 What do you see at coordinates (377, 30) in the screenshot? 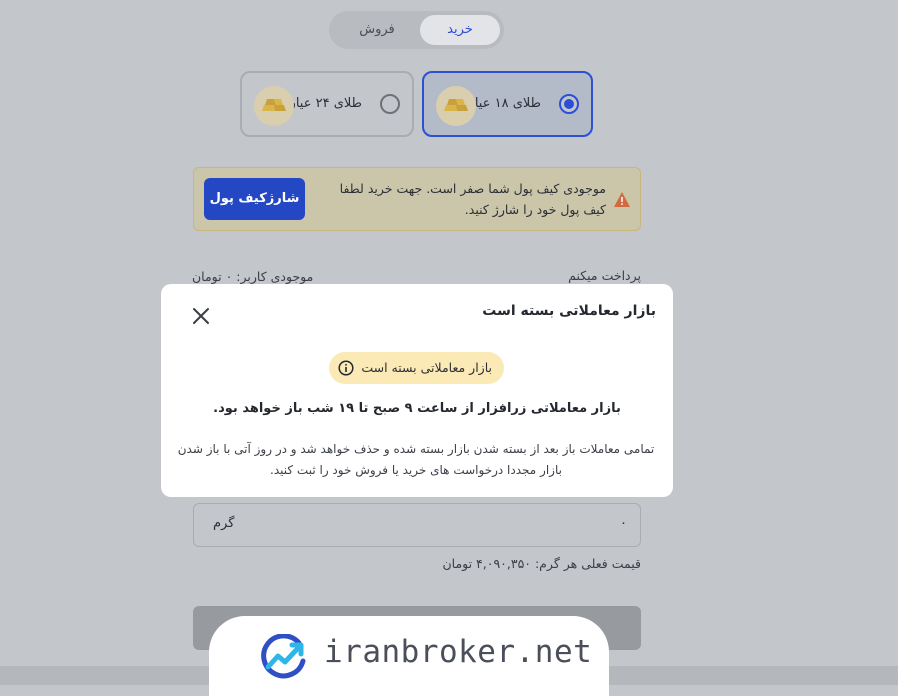
I see `tab-sell: فروش` at bounding box center [377, 30].